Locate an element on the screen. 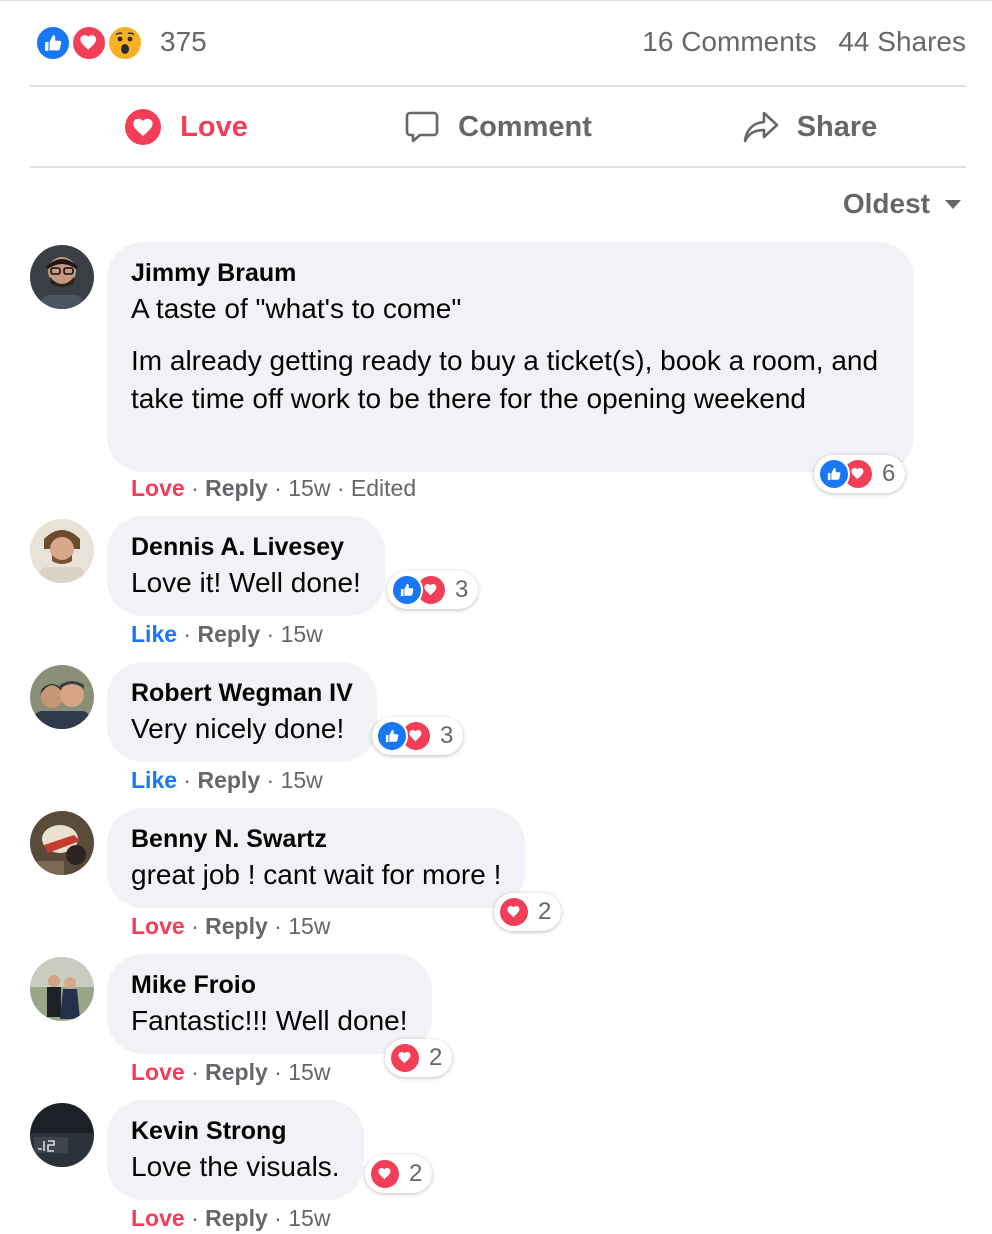 The height and width of the screenshot is (1234, 992). love-button-label: Love is located at coordinates (214, 126).